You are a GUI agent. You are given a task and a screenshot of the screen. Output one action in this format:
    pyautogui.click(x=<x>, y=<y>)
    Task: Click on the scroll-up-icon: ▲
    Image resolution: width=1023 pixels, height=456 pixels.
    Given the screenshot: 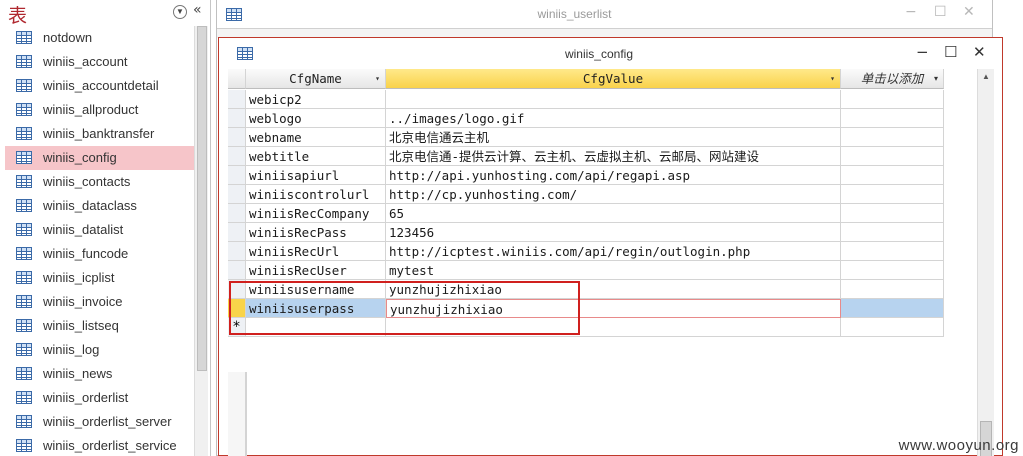 What is the action you would take?
    pyautogui.click(x=986, y=77)
    